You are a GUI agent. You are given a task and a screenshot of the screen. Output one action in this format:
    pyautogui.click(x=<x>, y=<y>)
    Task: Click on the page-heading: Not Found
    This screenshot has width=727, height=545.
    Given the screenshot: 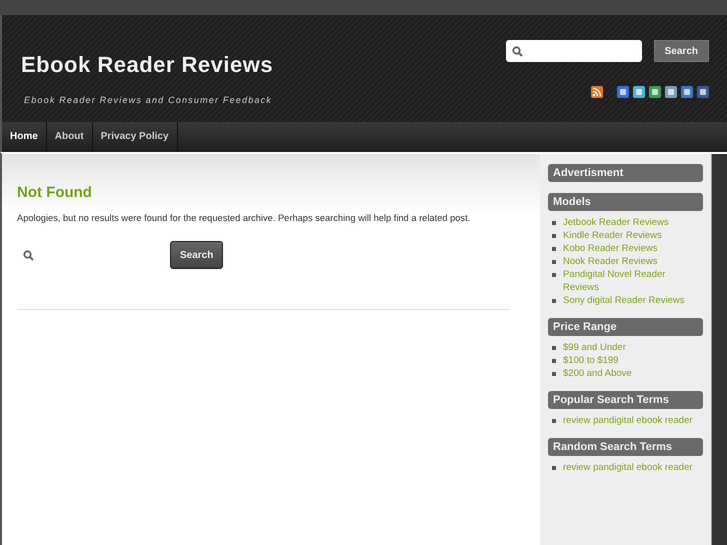 What is the action you would take?
    pyautogui.click(x=55, y=192)
    